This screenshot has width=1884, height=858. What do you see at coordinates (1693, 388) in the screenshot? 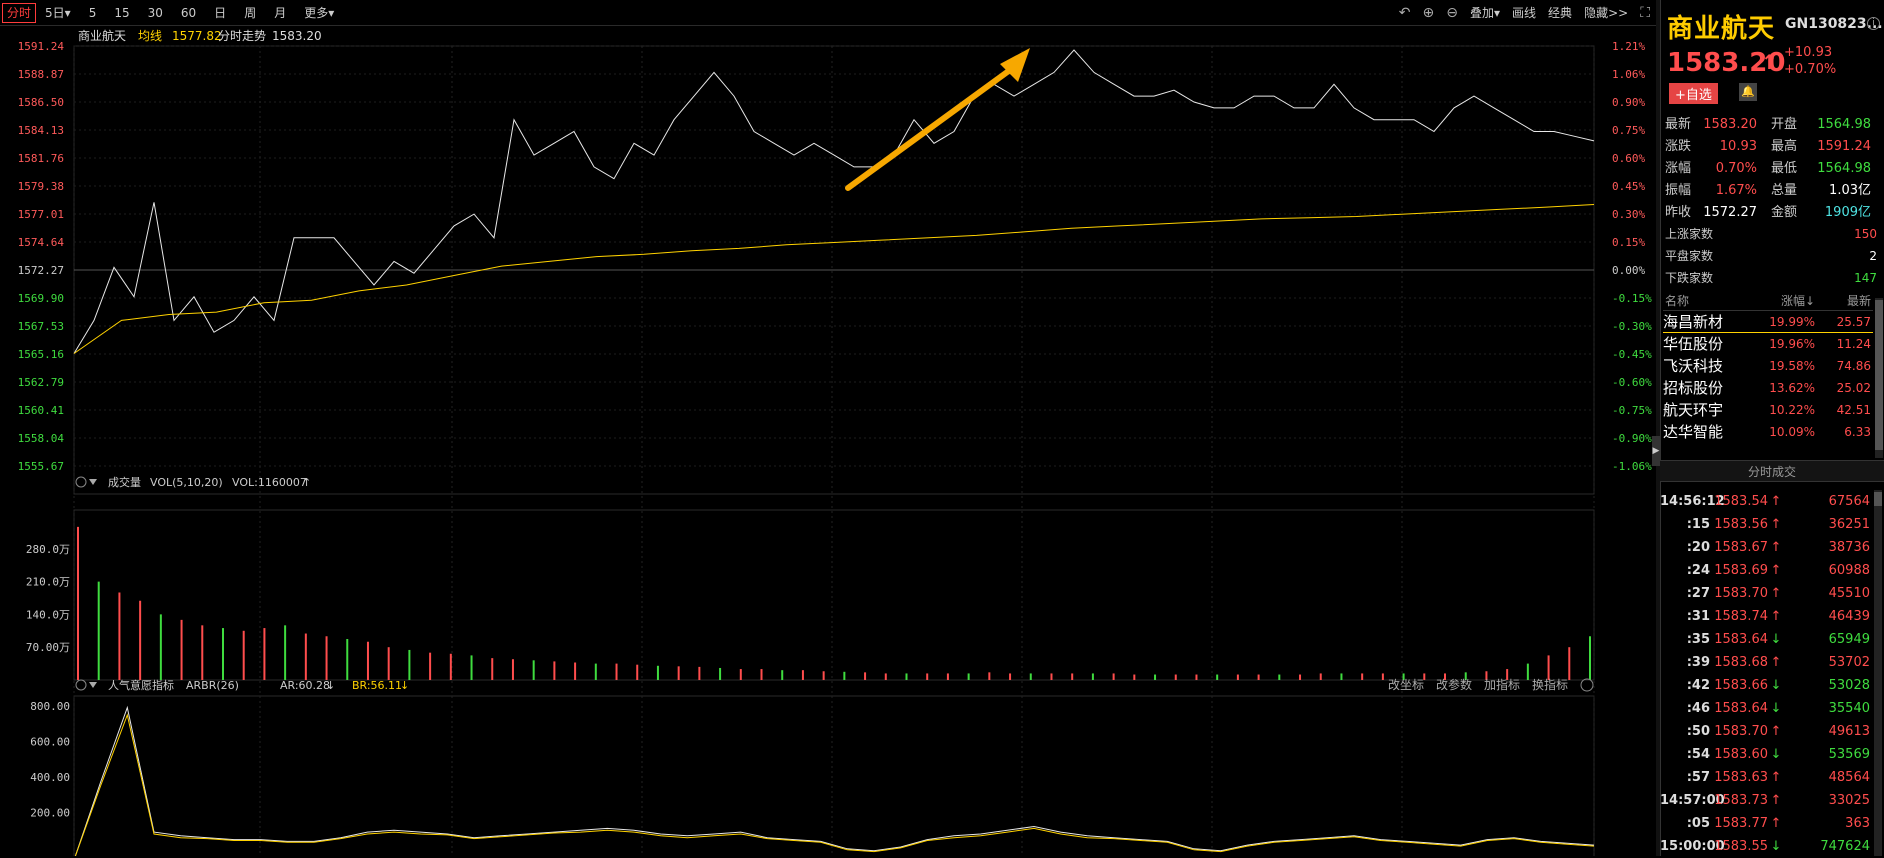
I see `constituent-name: 招标股份` at bounding box center [1693, 388].